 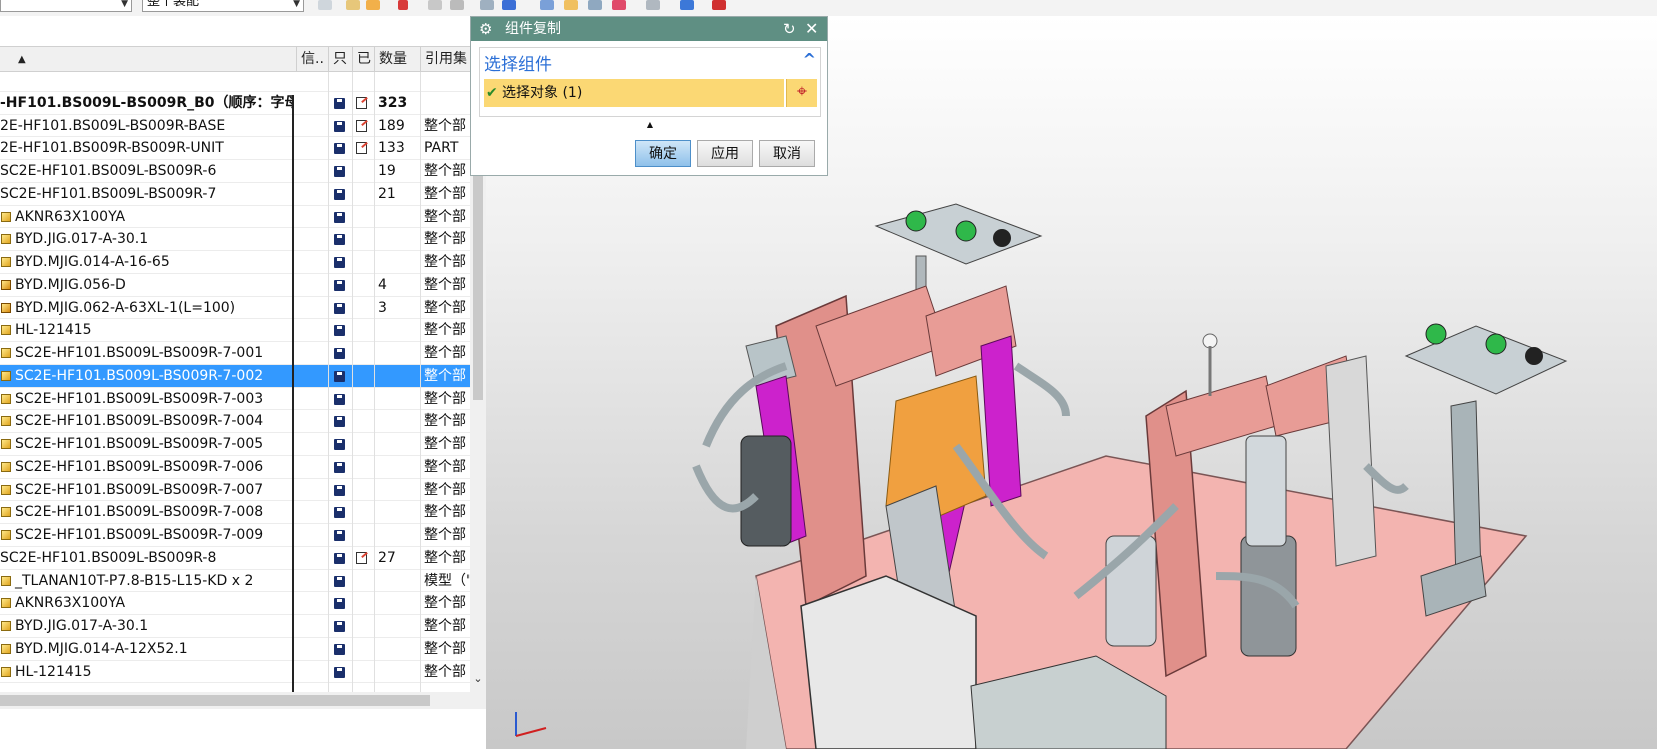 I want to click on table-row: BYD.MJIG.014-A-12X52.1 整个部, so click(x=235, y=649).